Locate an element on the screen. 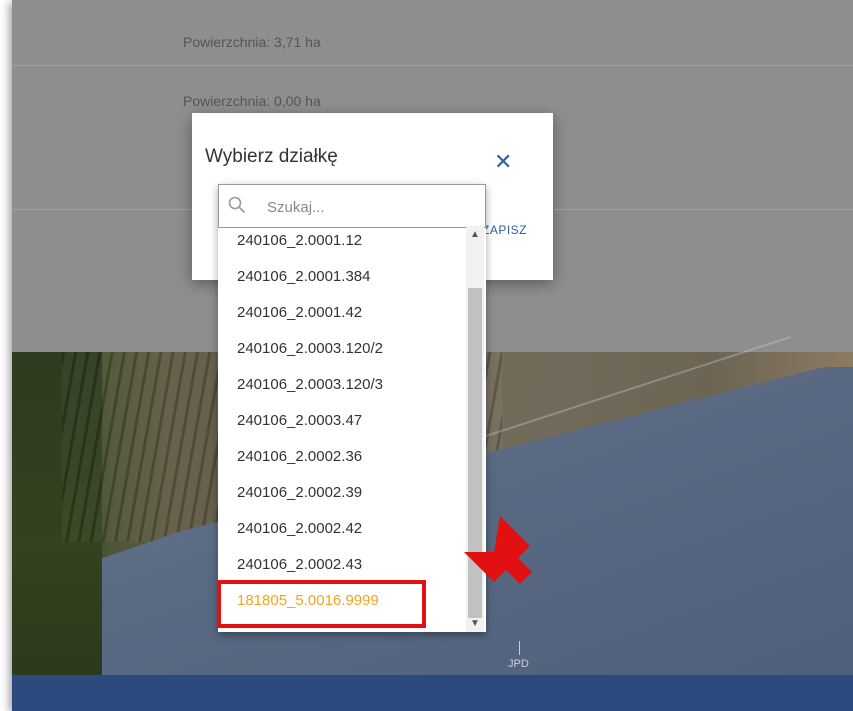 The height and width of the screenshot is (711, 853). parcel-option-label: 240106_2.0002.43 is located at coordinates (300, 564).